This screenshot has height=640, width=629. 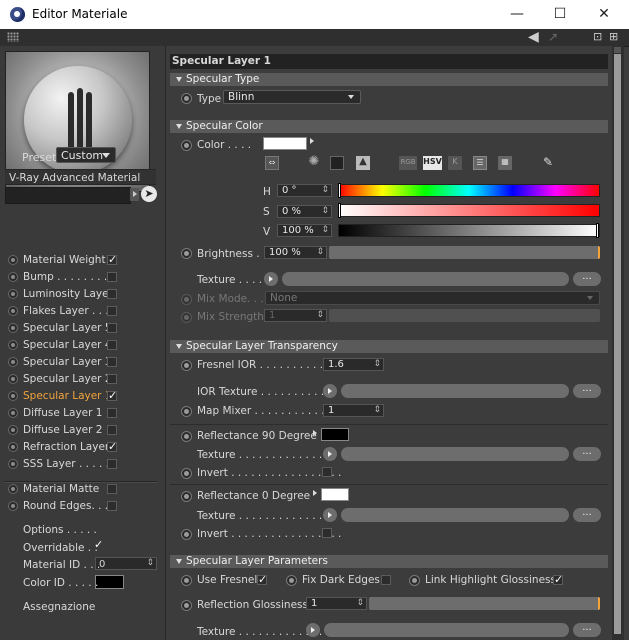 I want to click on color-texture-slot, so click(x=425, y=279).